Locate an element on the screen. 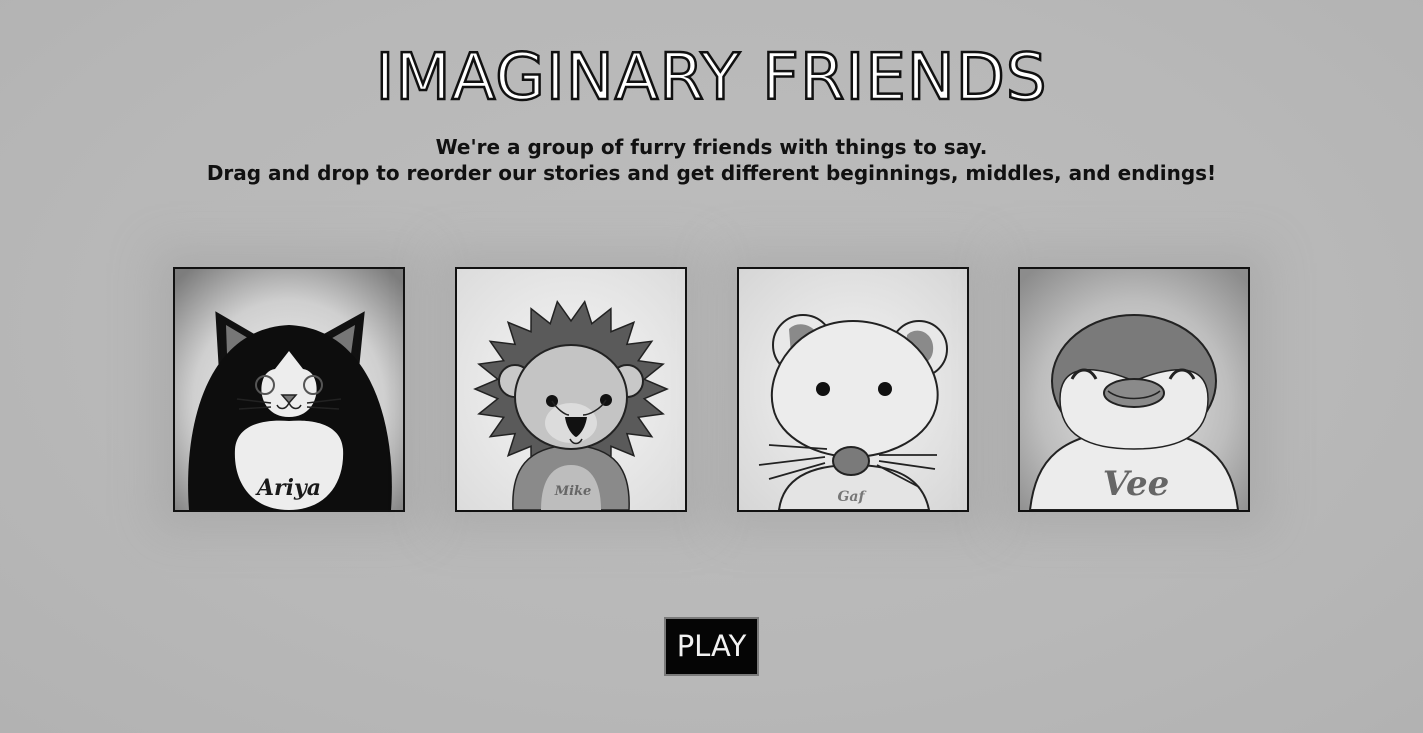  friend-name-ariya: Ariya is located at coordinates (288, 488).